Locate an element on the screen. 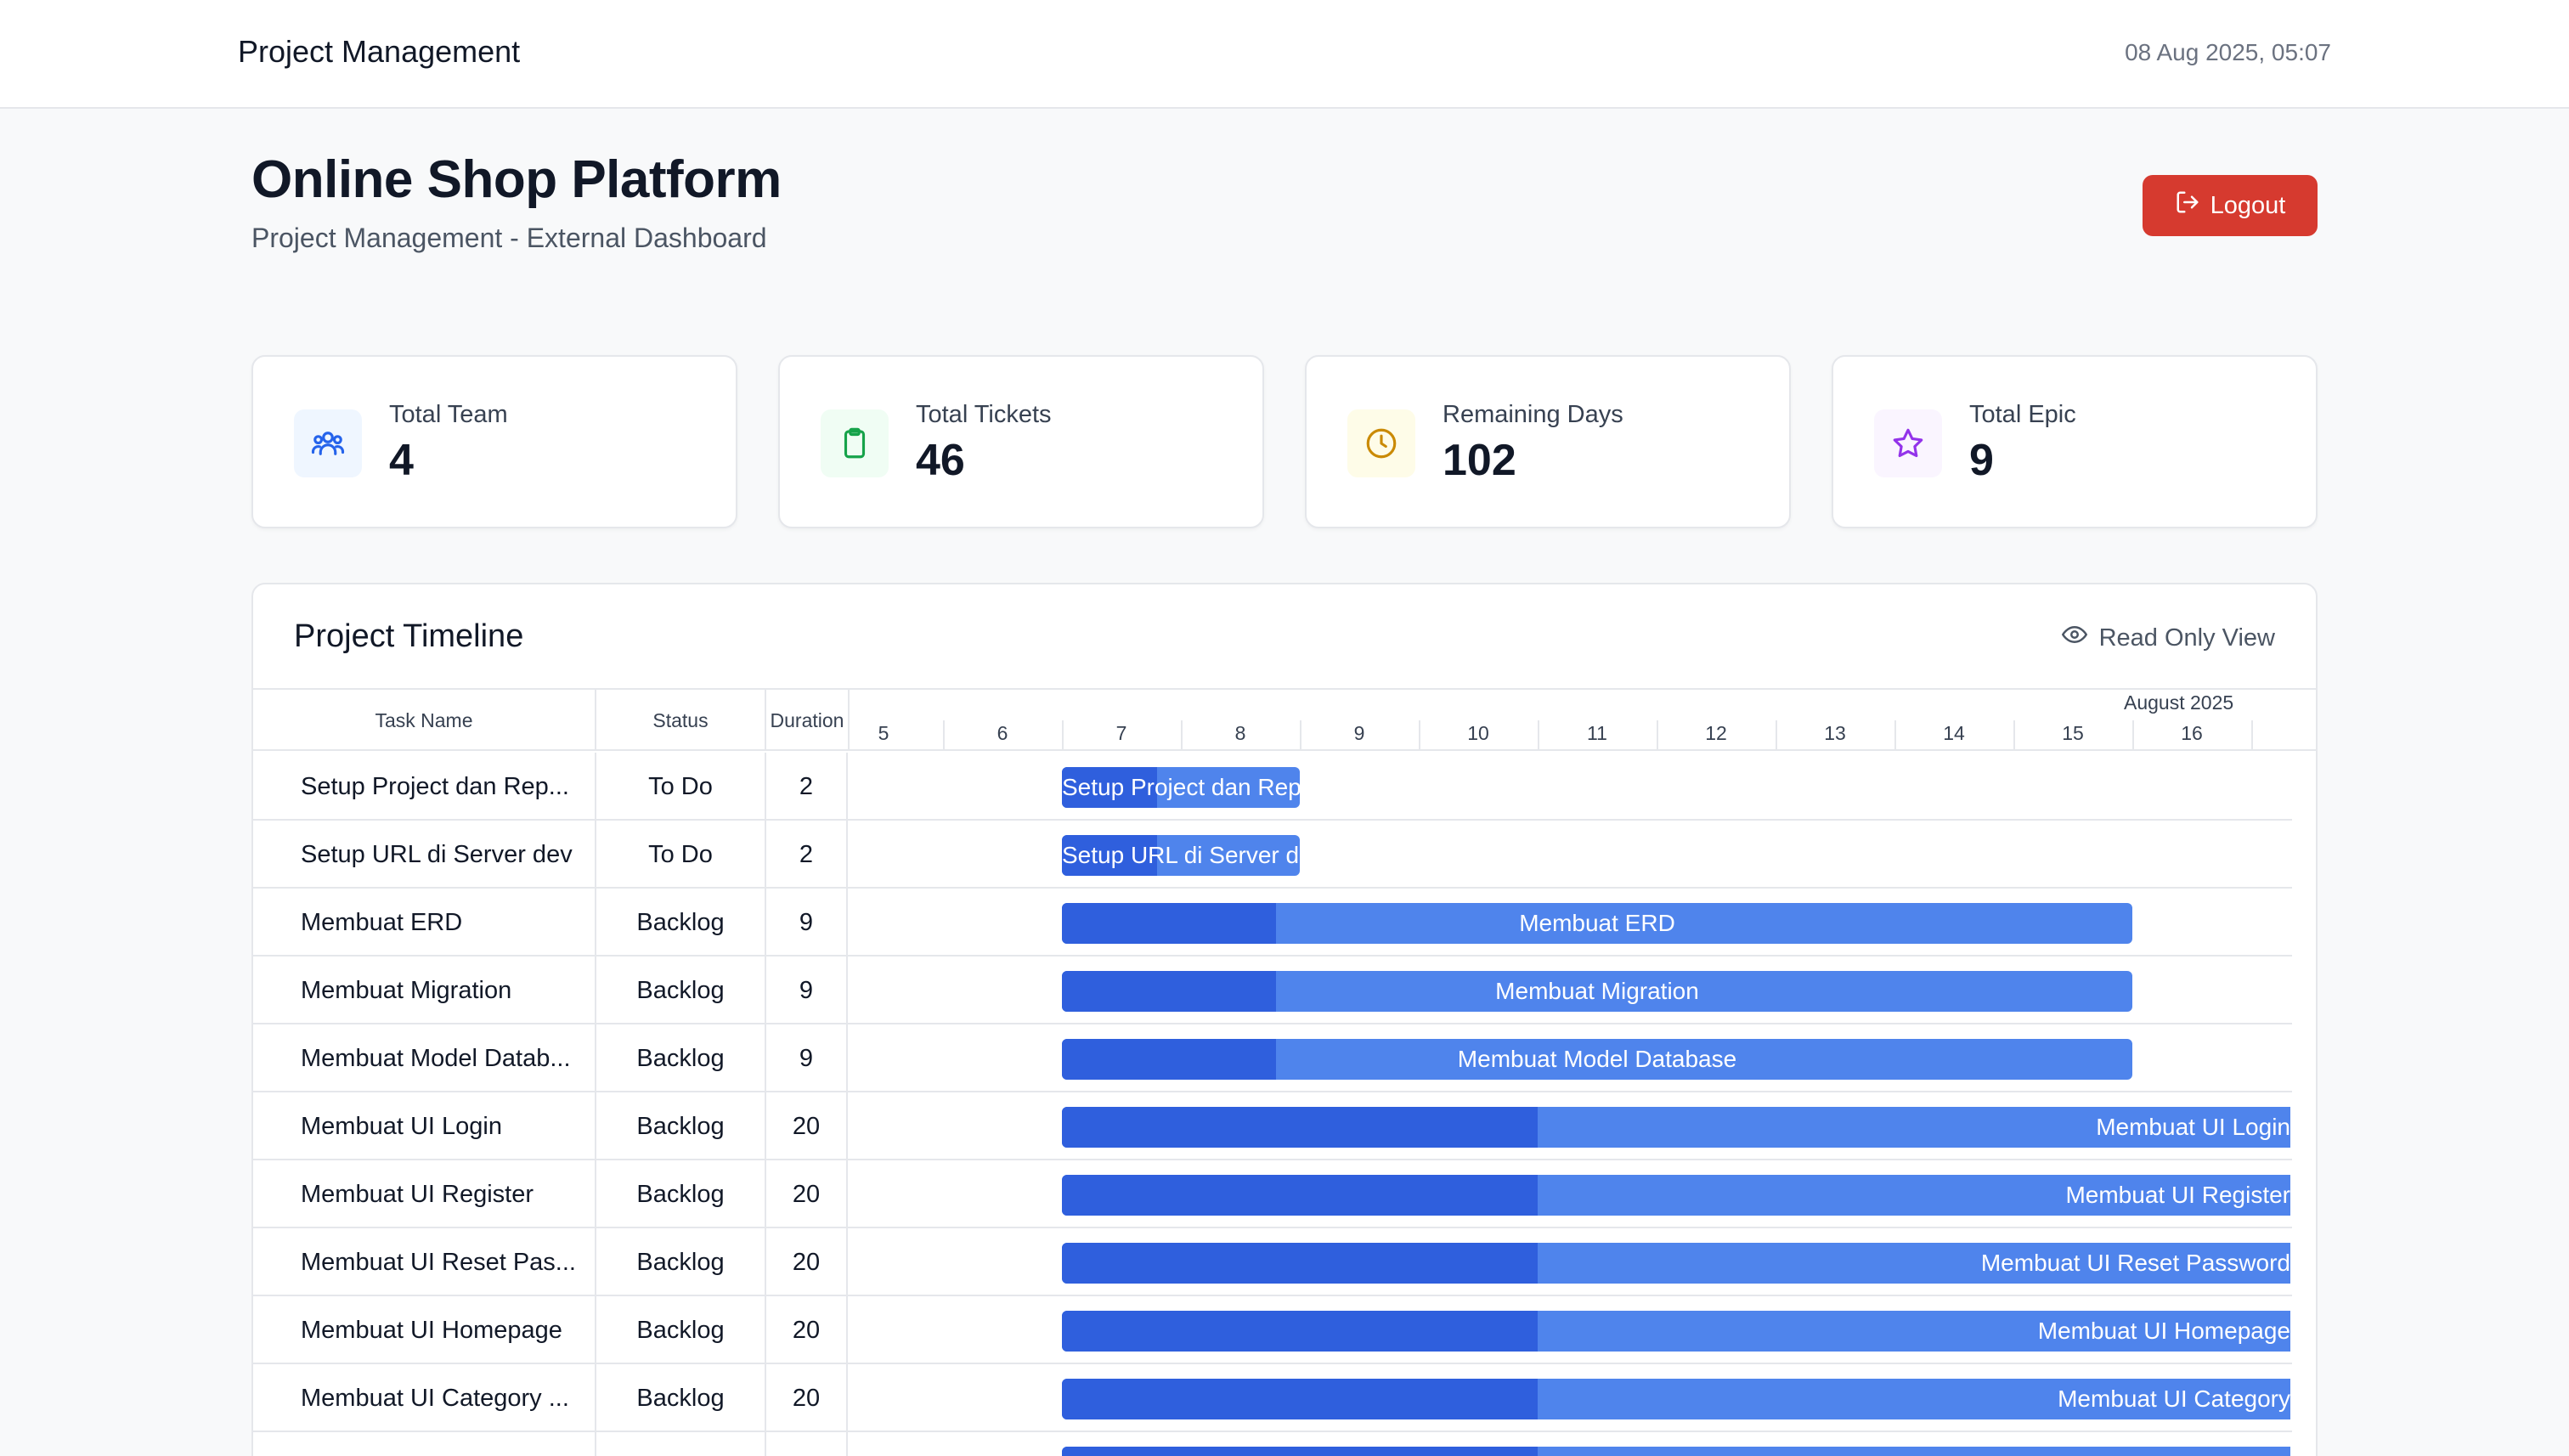  stat-label: Remaining Days is located at coordinates (1533, 415).